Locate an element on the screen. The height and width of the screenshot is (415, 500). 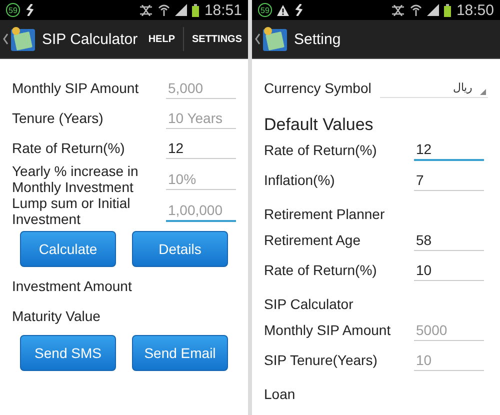
screen-title: SIP Calculator is located at coordinates (90, 39).